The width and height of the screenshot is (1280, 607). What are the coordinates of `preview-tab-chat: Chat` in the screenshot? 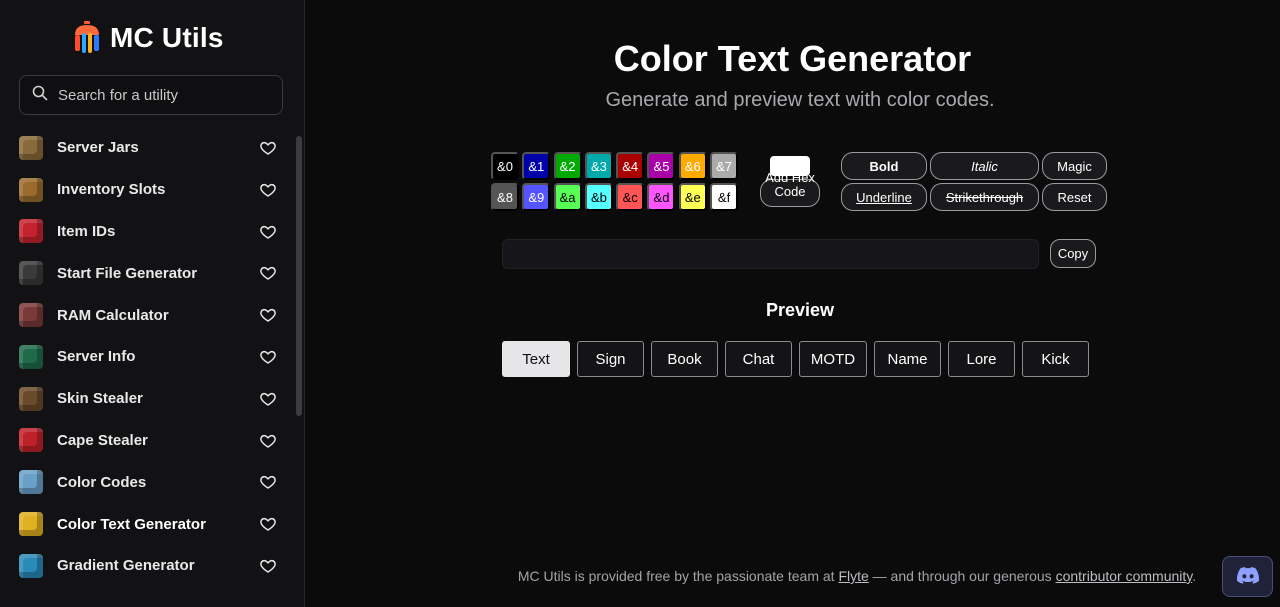 It's located at (758, 359).